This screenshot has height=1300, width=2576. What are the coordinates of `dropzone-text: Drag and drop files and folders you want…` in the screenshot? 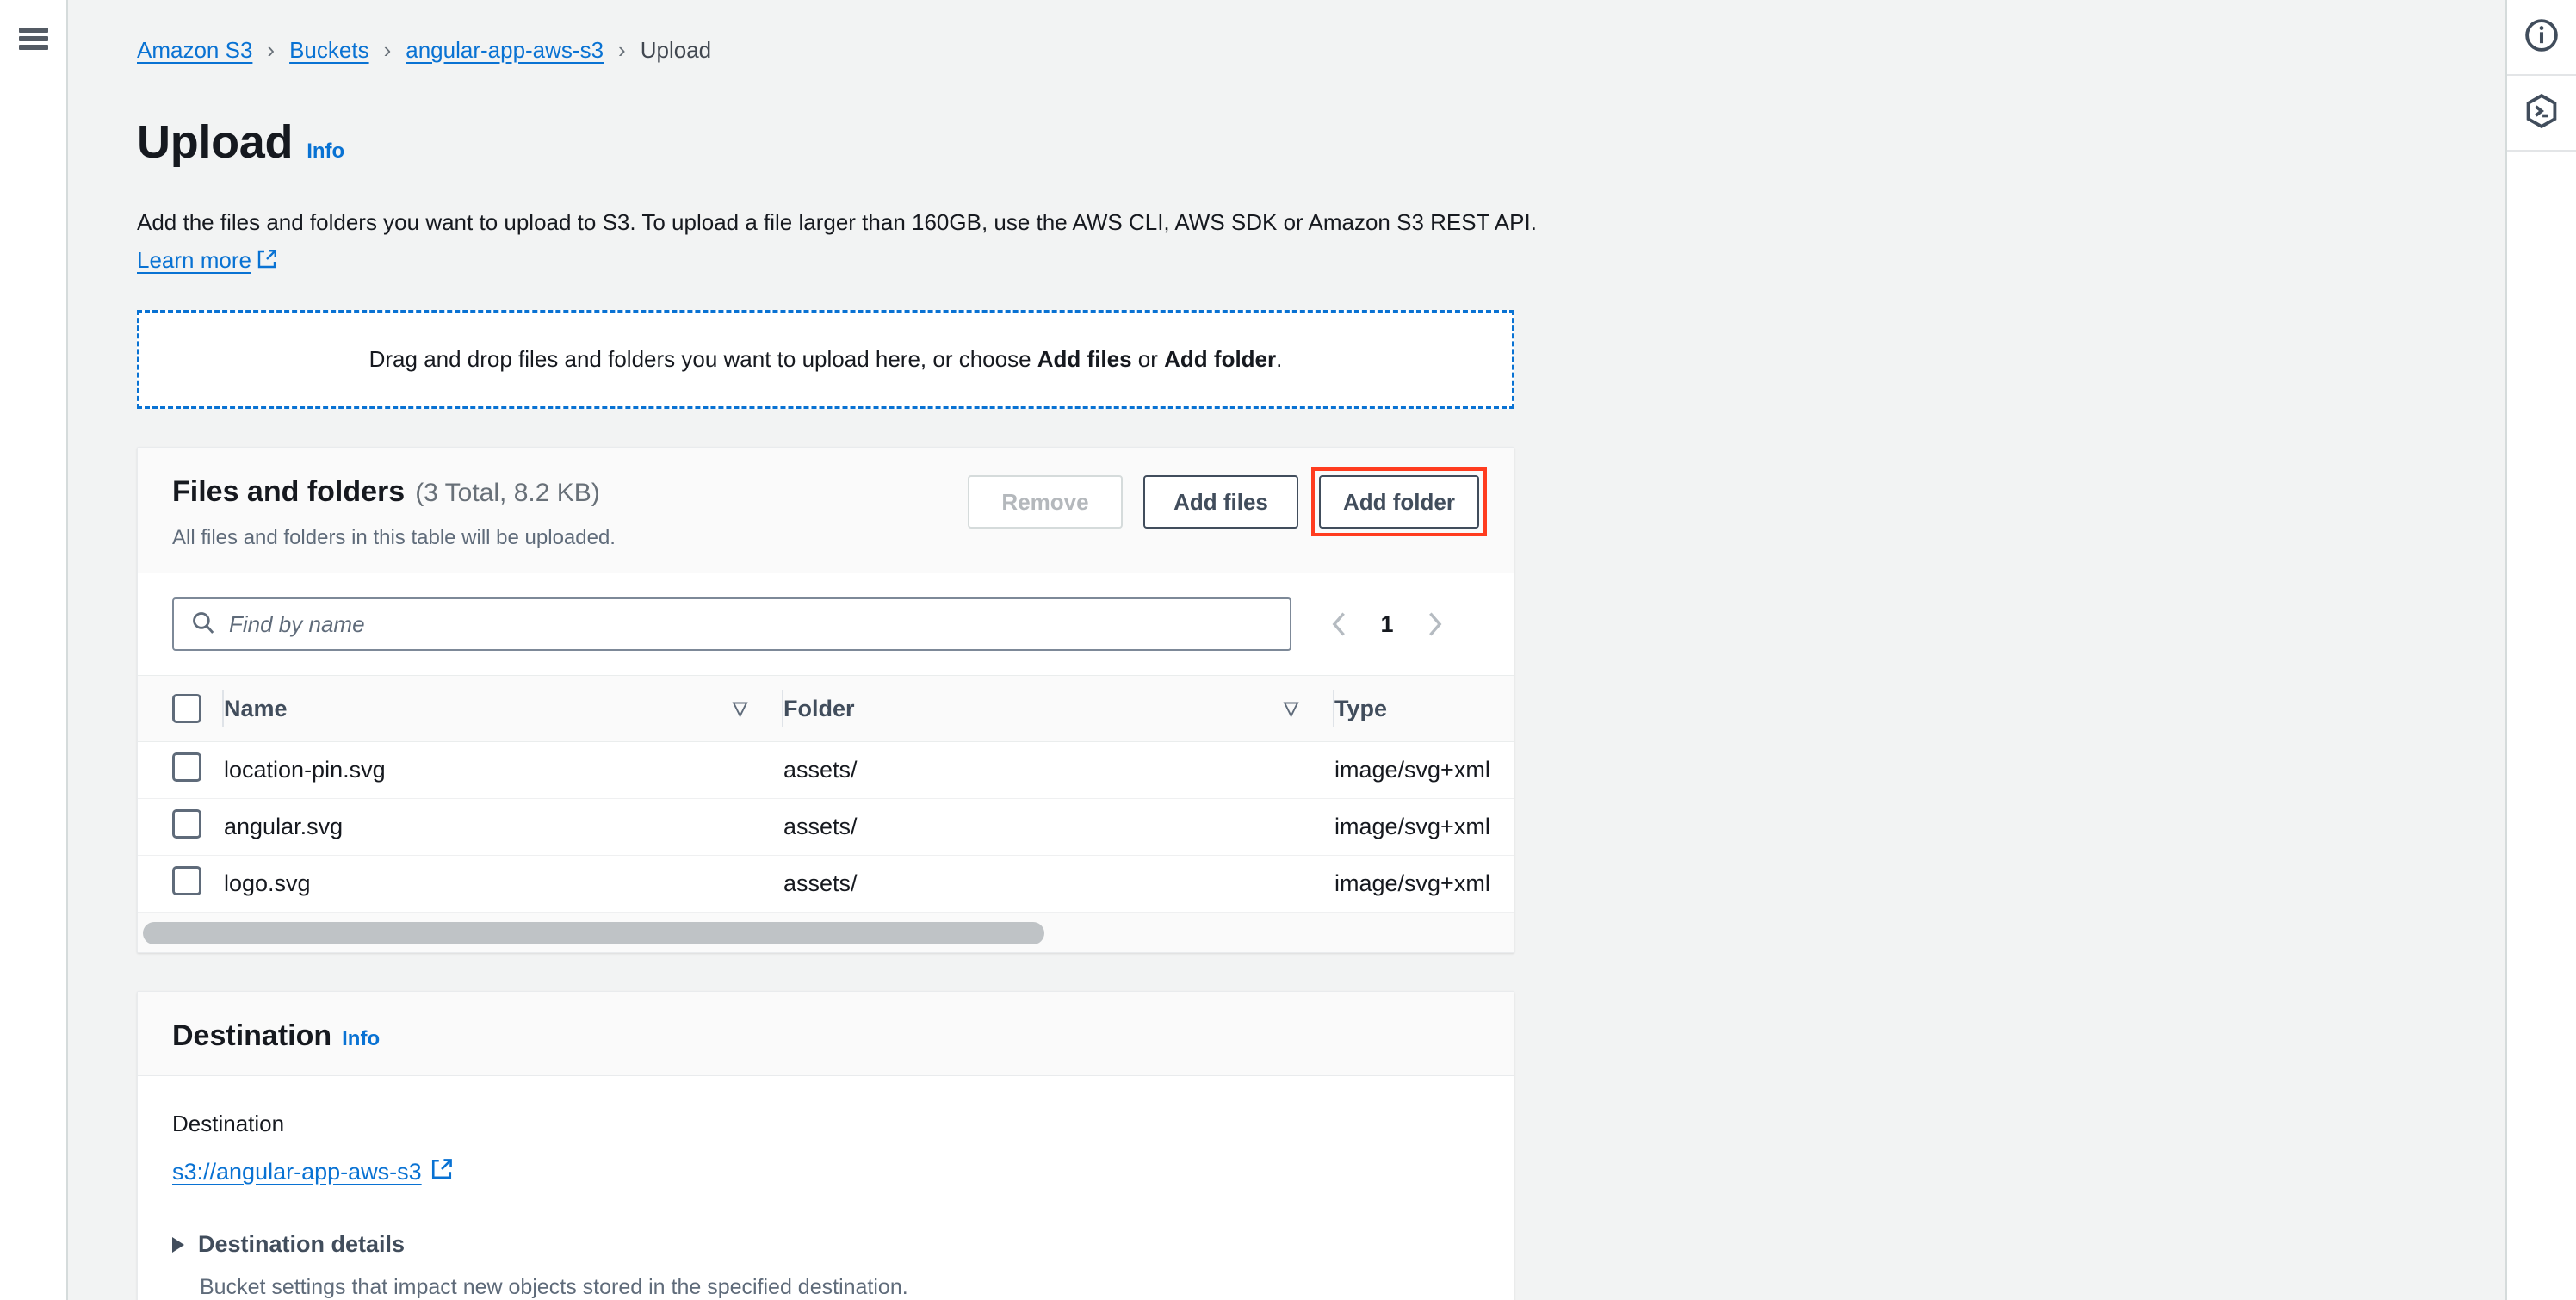 It's located at (826, 359).